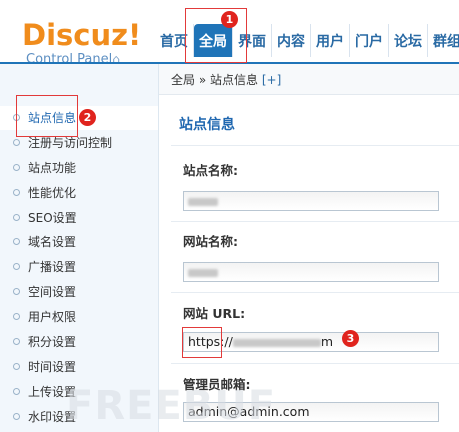 Image resolution: width=459 pixels, height=432 pixels. Describe the element at coordinates (408, 40) in the screenshot. I see `nav-tab-forum: 论坛` at that location.